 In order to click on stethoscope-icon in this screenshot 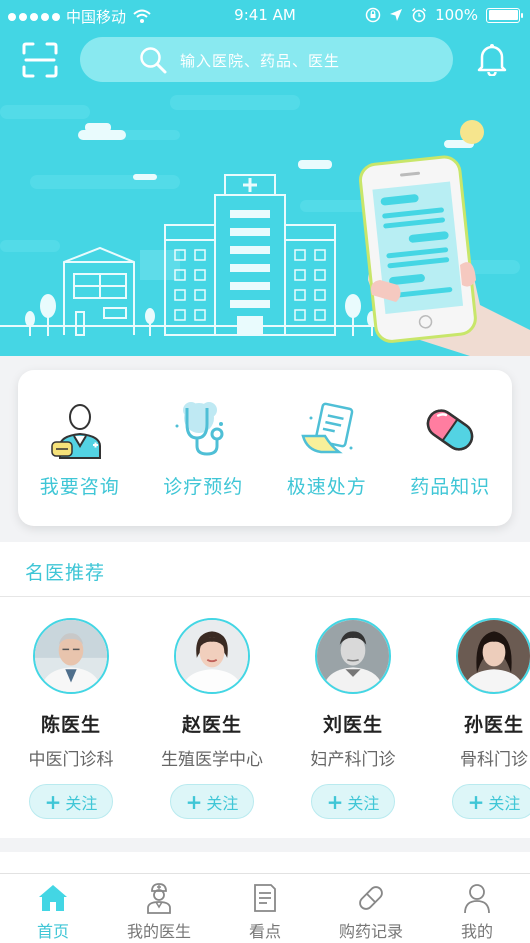, I will do `click(199, 429)`.